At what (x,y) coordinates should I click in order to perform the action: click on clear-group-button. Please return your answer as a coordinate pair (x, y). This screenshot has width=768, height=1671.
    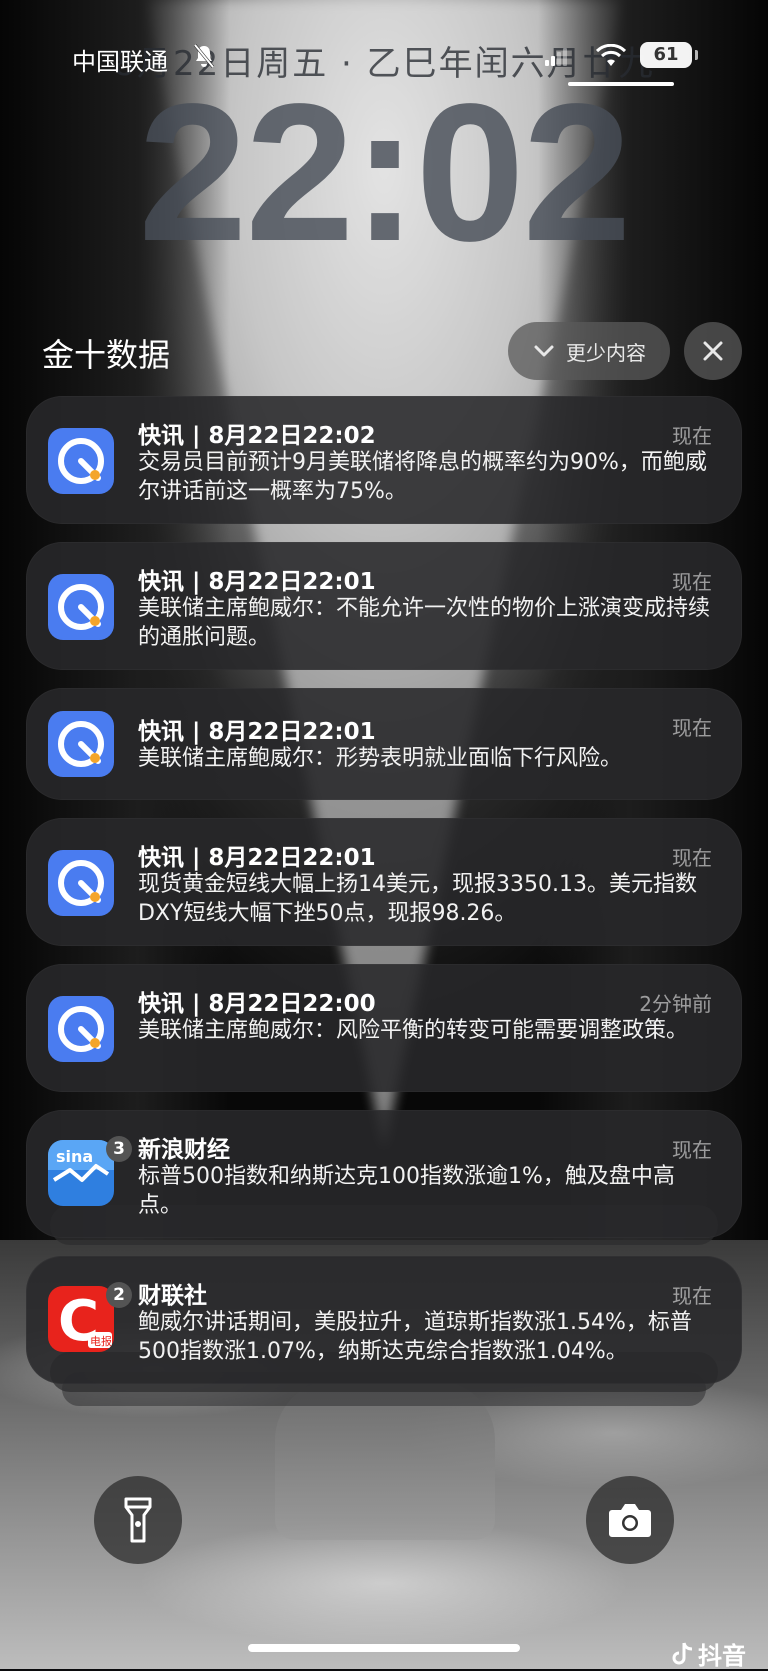
    Looking at the image, I should click on (713, 351).